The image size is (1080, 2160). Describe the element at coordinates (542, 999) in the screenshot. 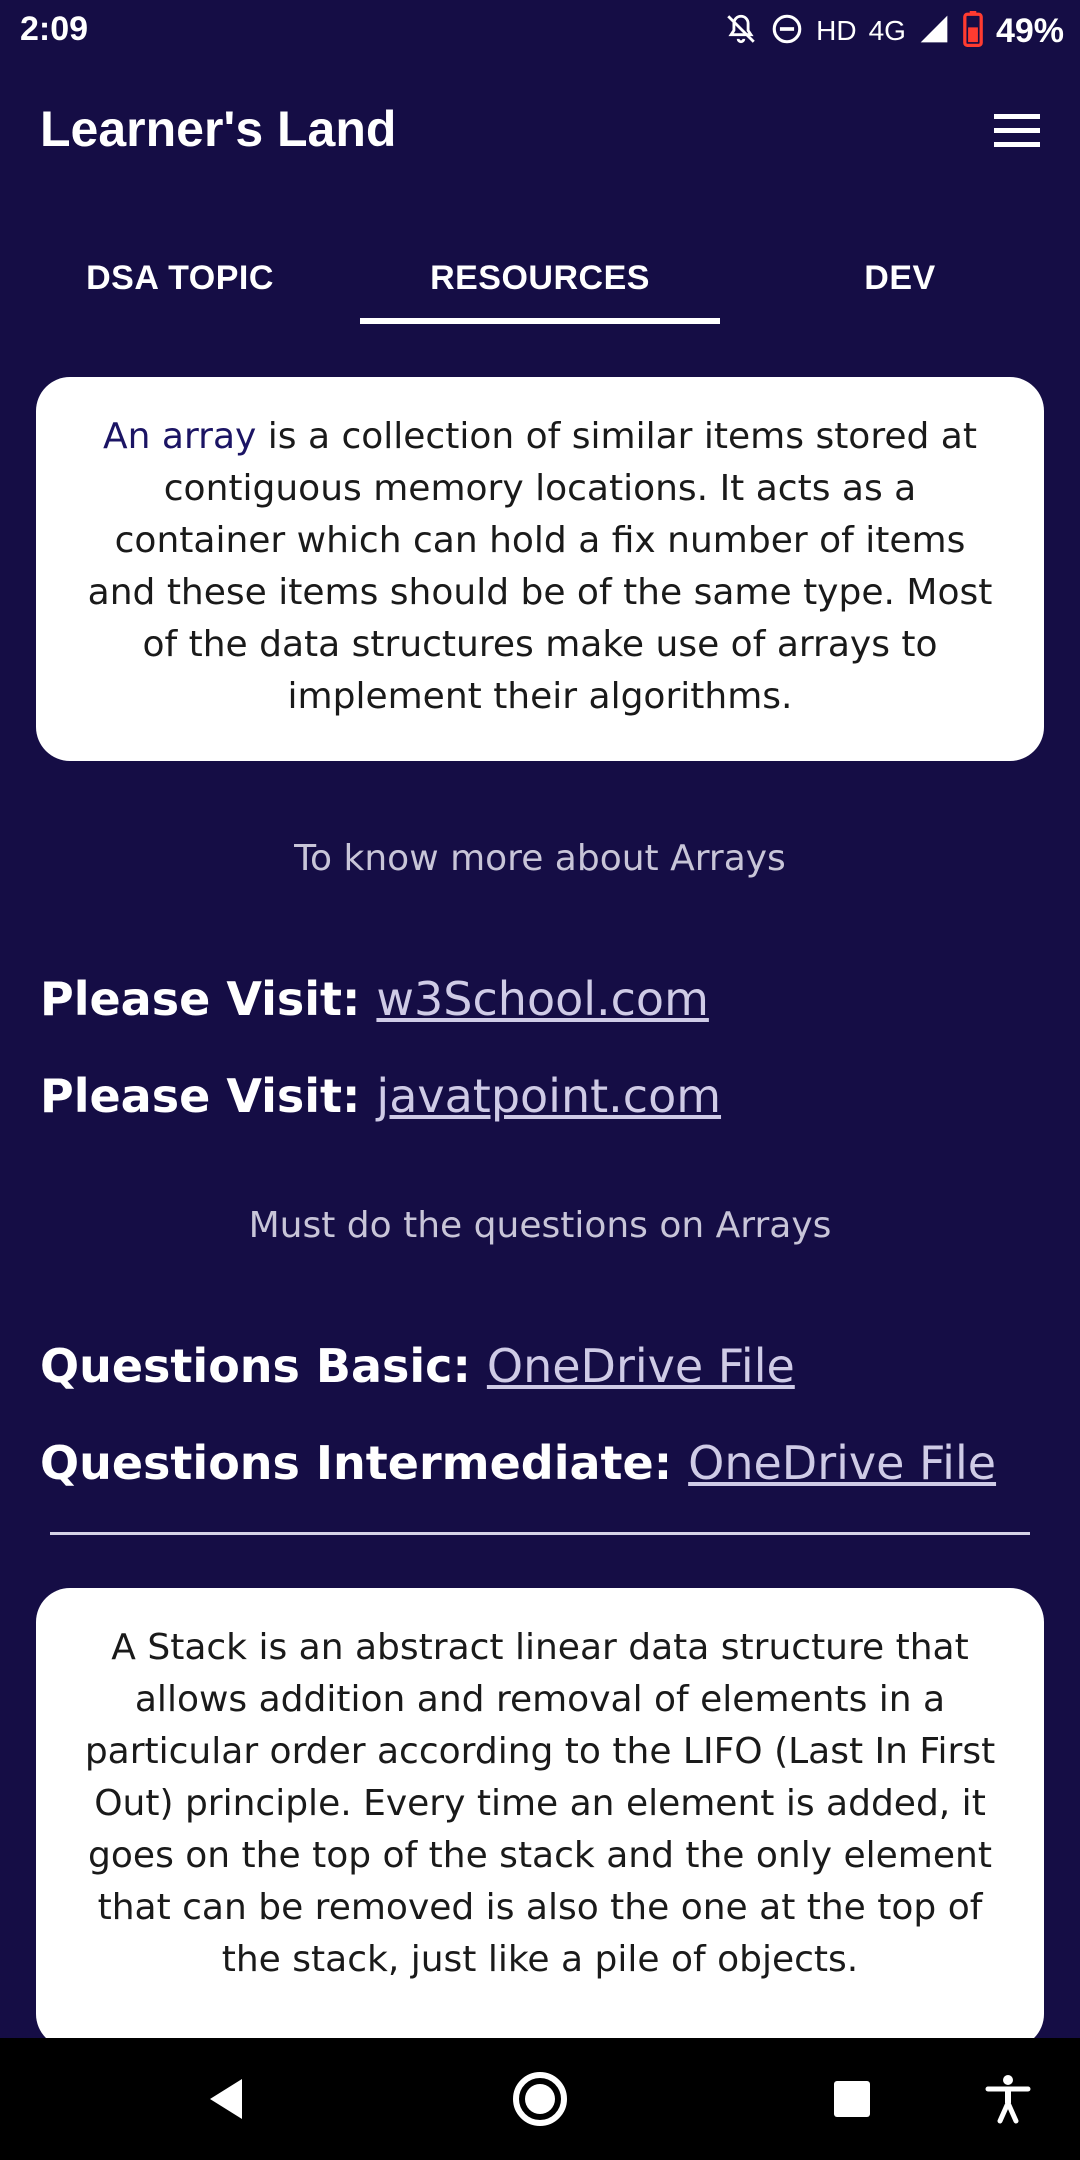

I see `w3school-link: w3School.com` at that location.